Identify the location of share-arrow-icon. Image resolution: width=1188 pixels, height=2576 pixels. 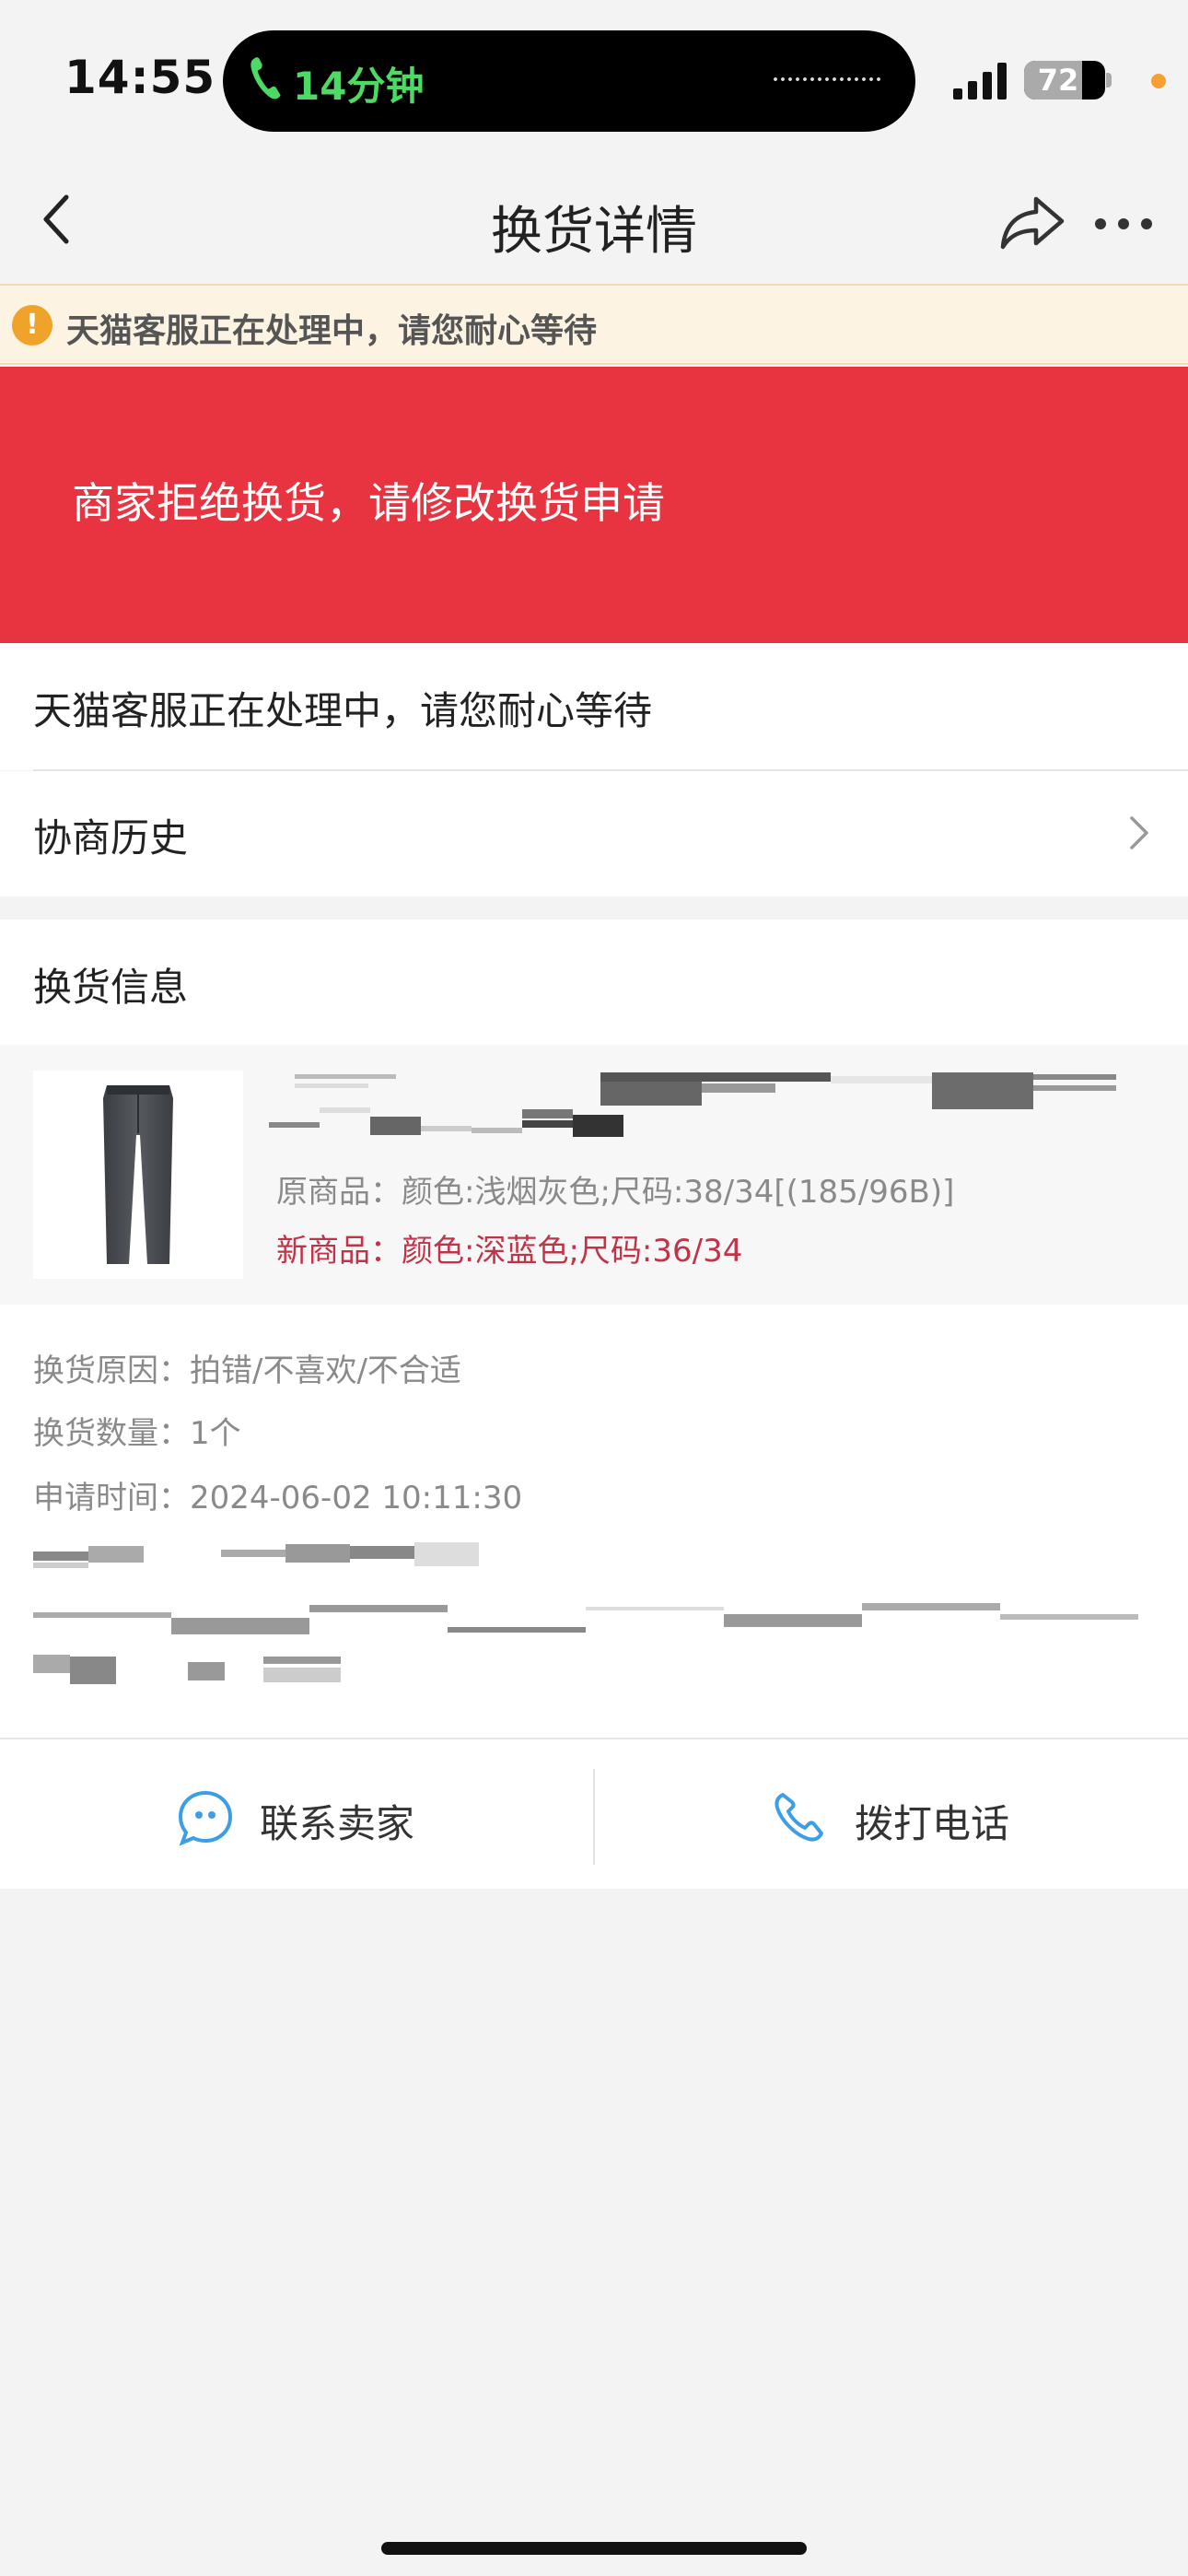
(1032, 222).